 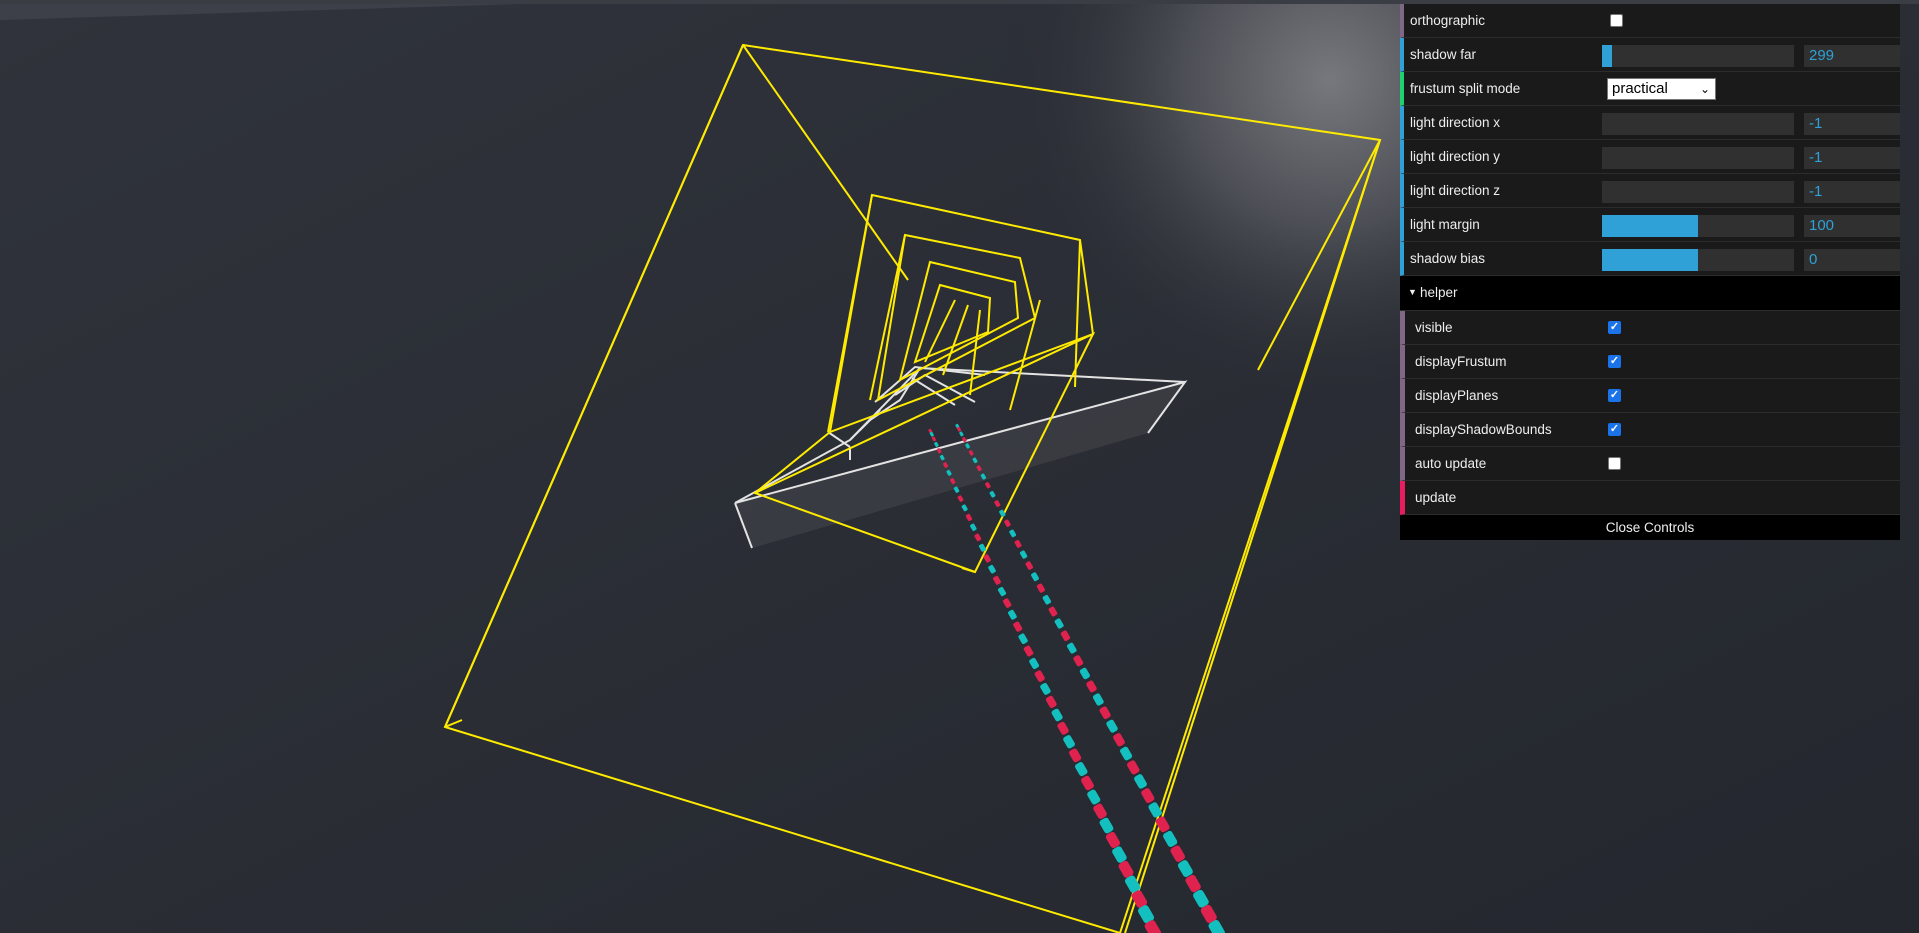 I want to click on light-margin-label: light margin, so click(x=1445, y=224).